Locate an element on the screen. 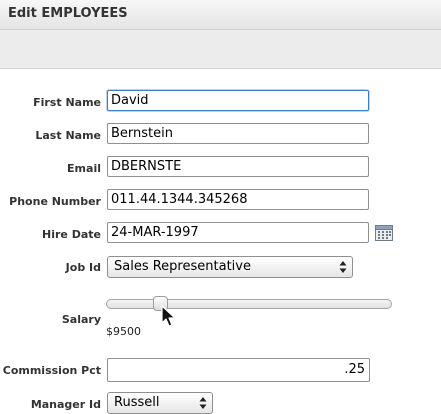 The height and width of the screenshot is (414, 441). commission-pct-label: Commission Pct is located at coordinates (51, 370).